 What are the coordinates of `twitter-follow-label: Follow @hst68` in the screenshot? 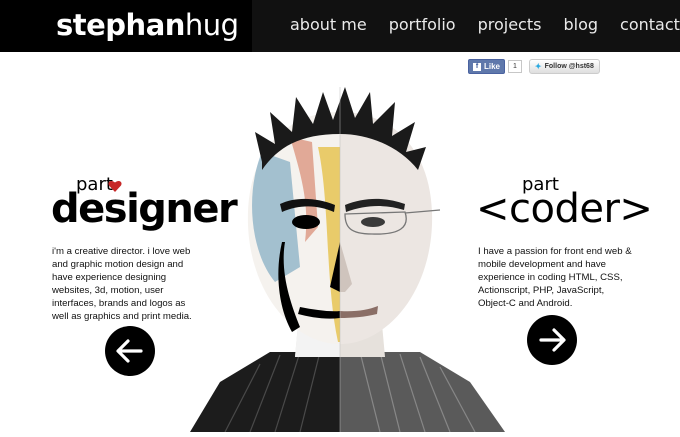 It's located at (569, 66).